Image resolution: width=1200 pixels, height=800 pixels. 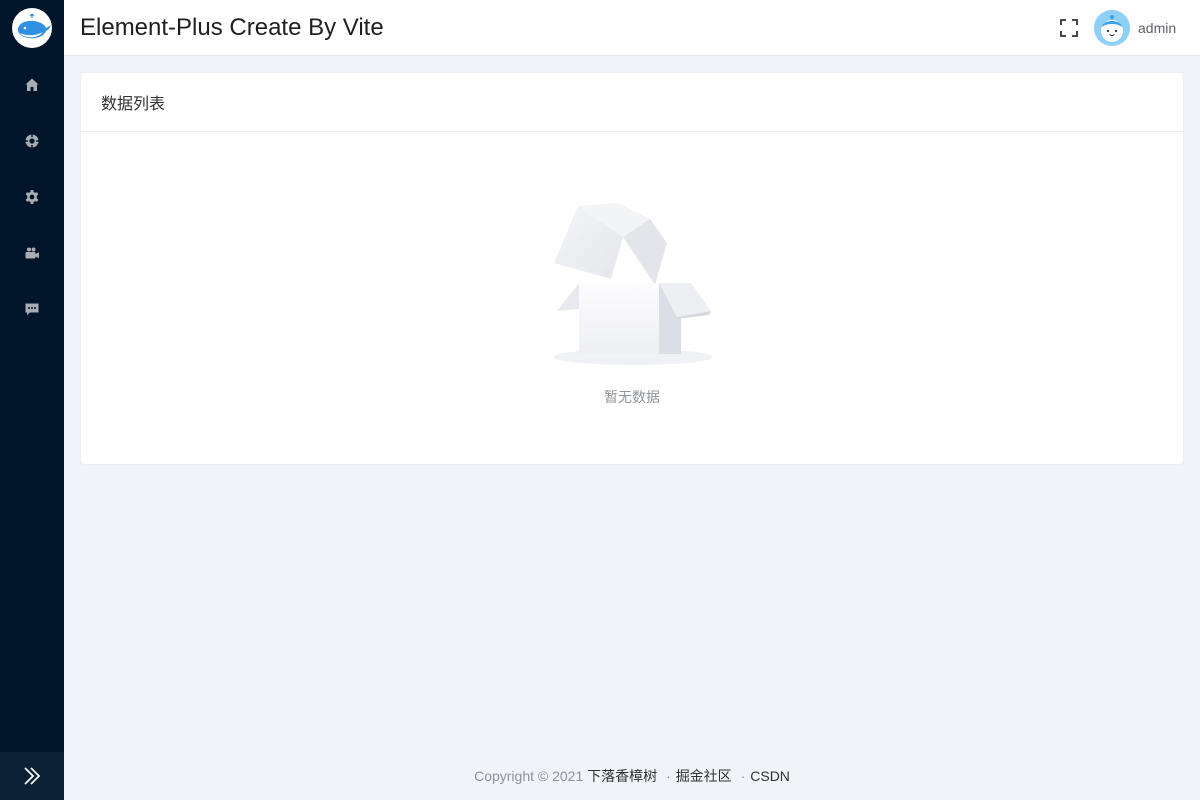 I want to click on cartoon-avatar-icon, so click(x=1112, y=28).